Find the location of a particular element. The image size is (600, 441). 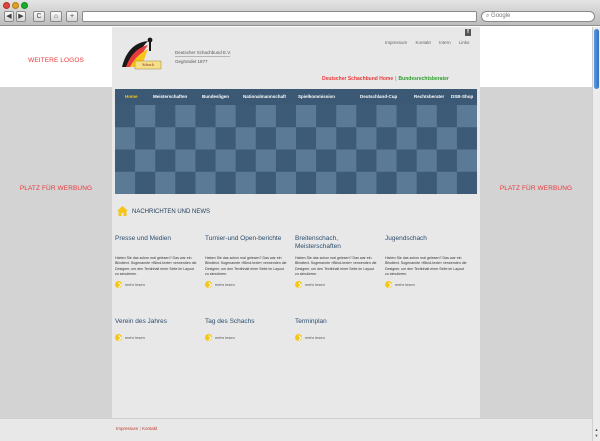

toplink-impressum: Impressum is located at coordinates (396, 42).